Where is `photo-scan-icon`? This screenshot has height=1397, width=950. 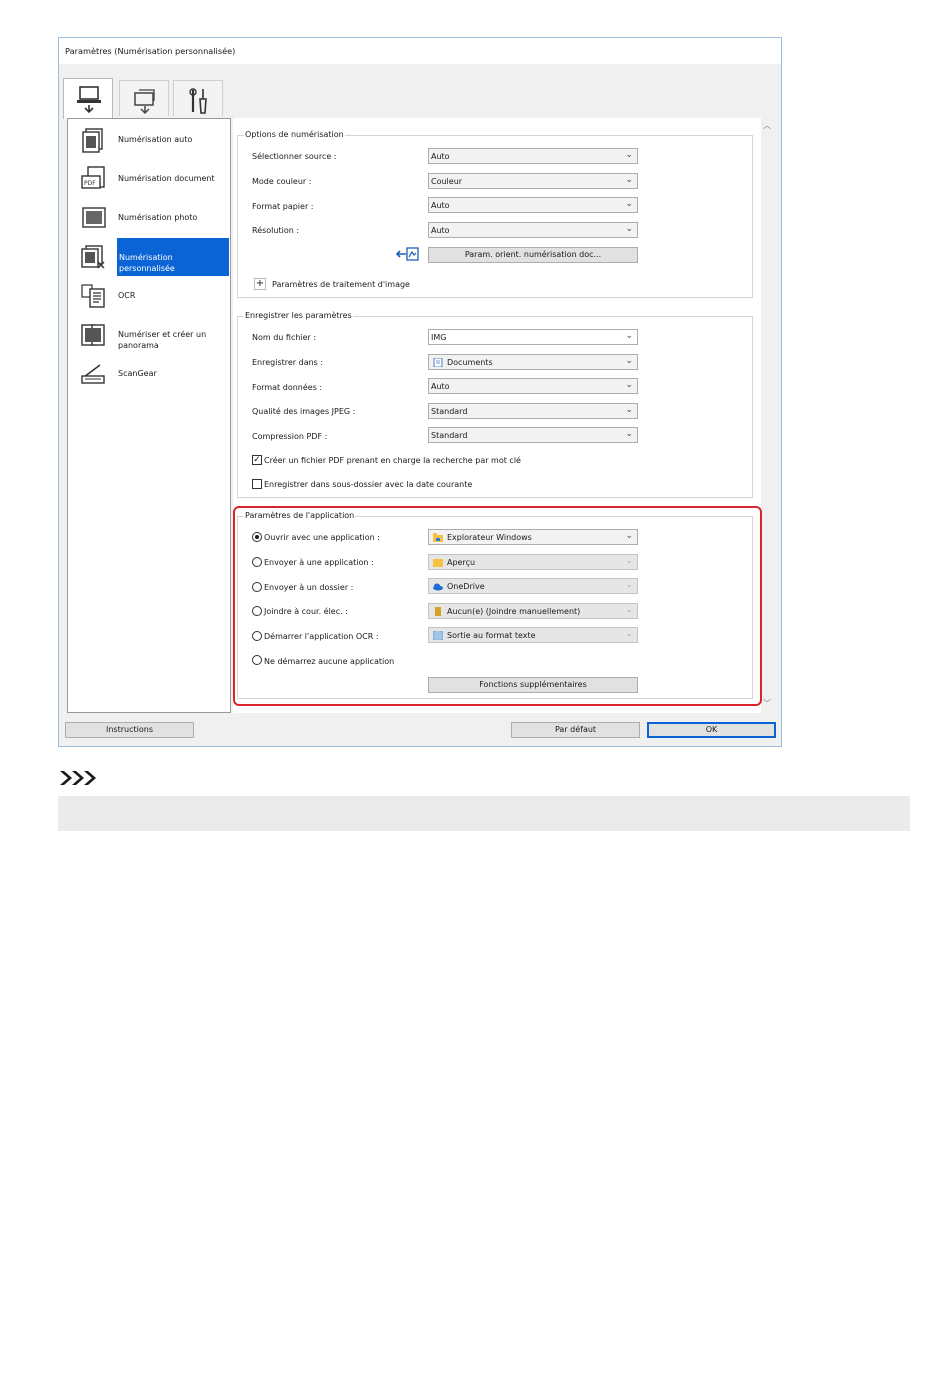 photo-scan-icon is located at coordinates (94, 217).